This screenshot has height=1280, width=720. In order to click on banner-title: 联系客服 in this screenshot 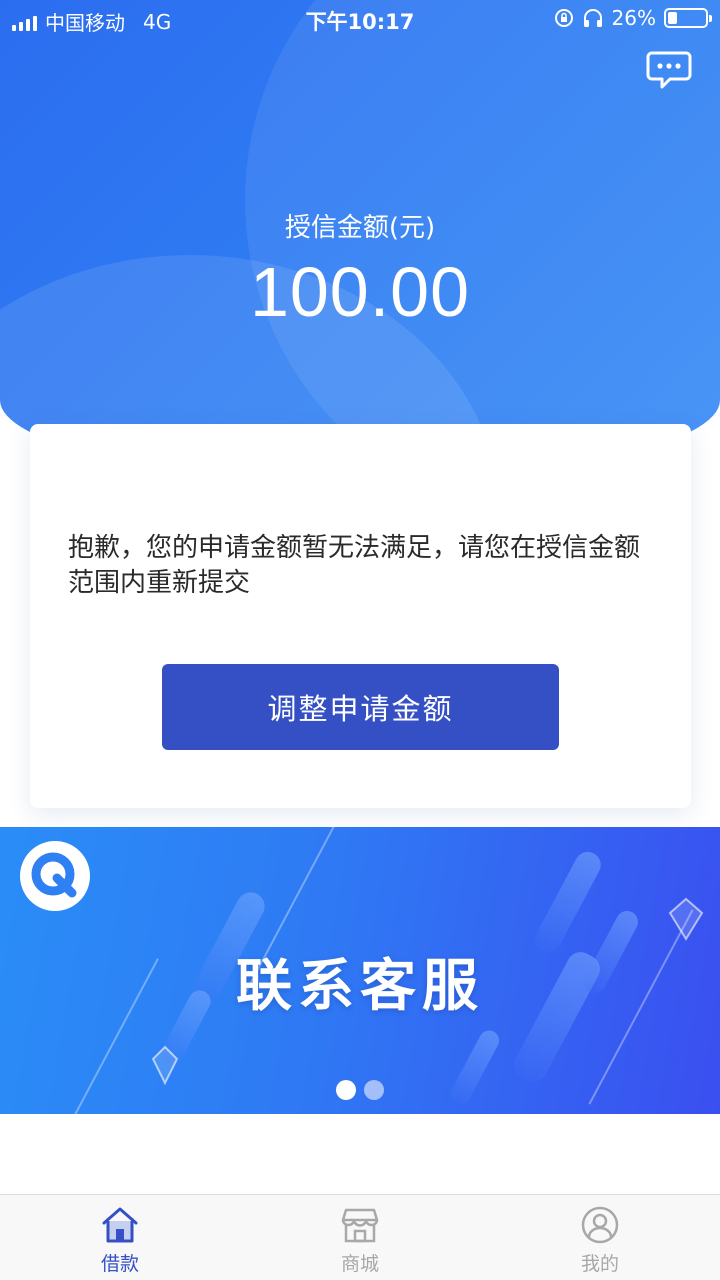, I will do `click(360, 986)`.